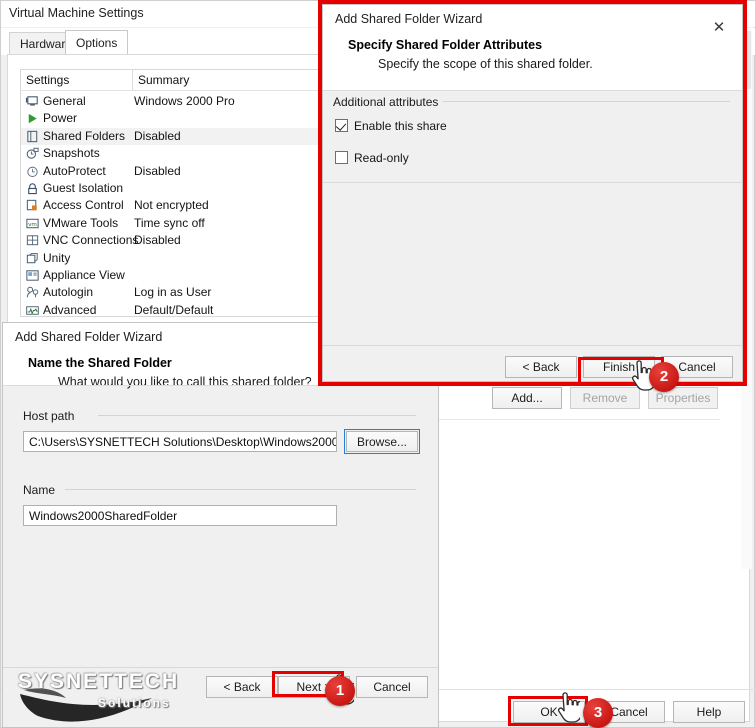 This screenshot has height=728, width=755. I want to click on watermark-tagline: Solutions, so click(134, 703).